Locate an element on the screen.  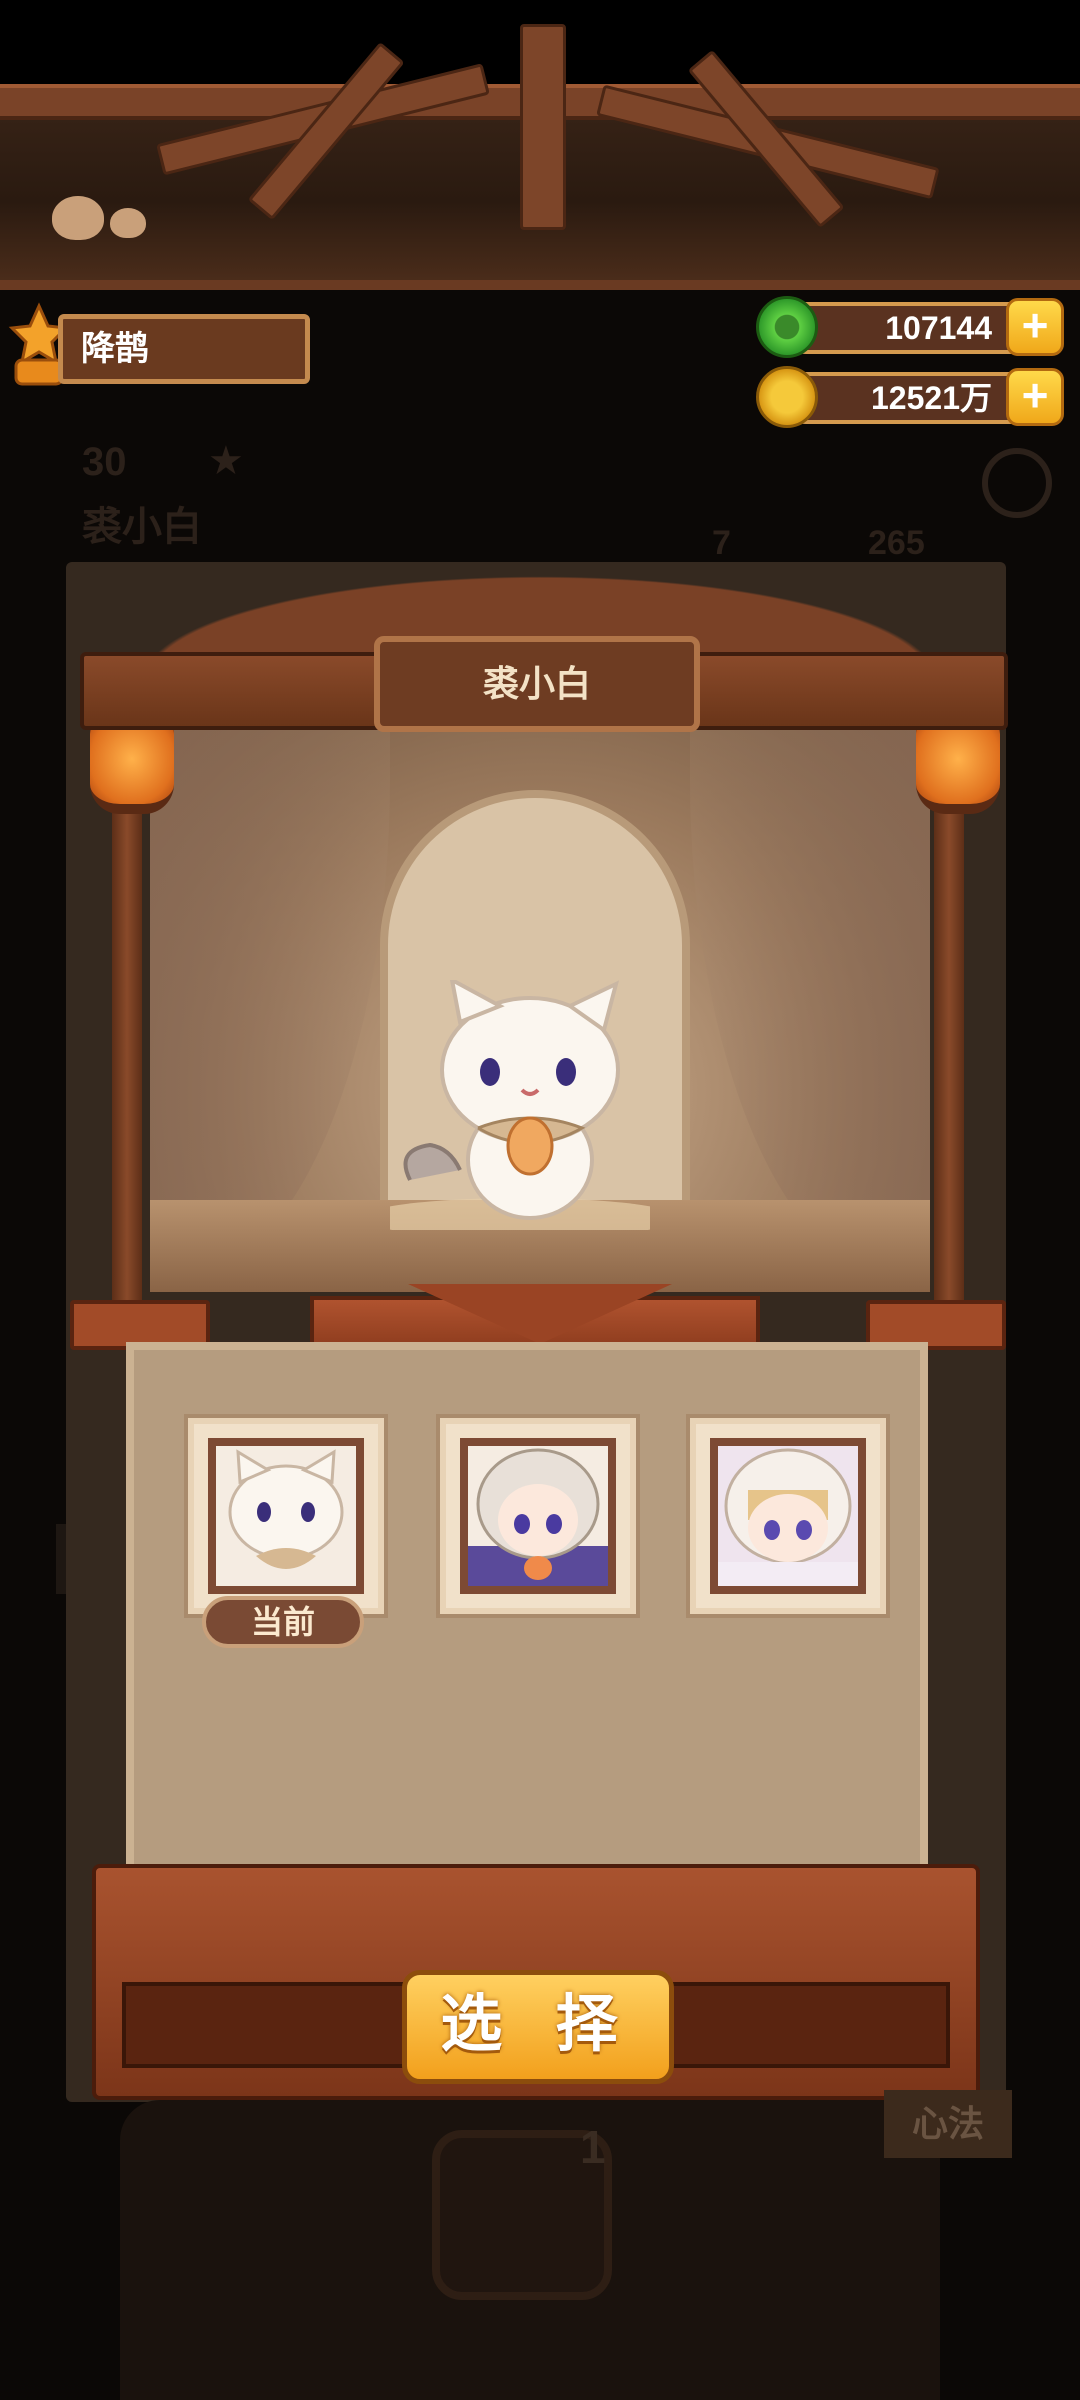
select-button: 选 择 is located at coordinates (538, 2027).